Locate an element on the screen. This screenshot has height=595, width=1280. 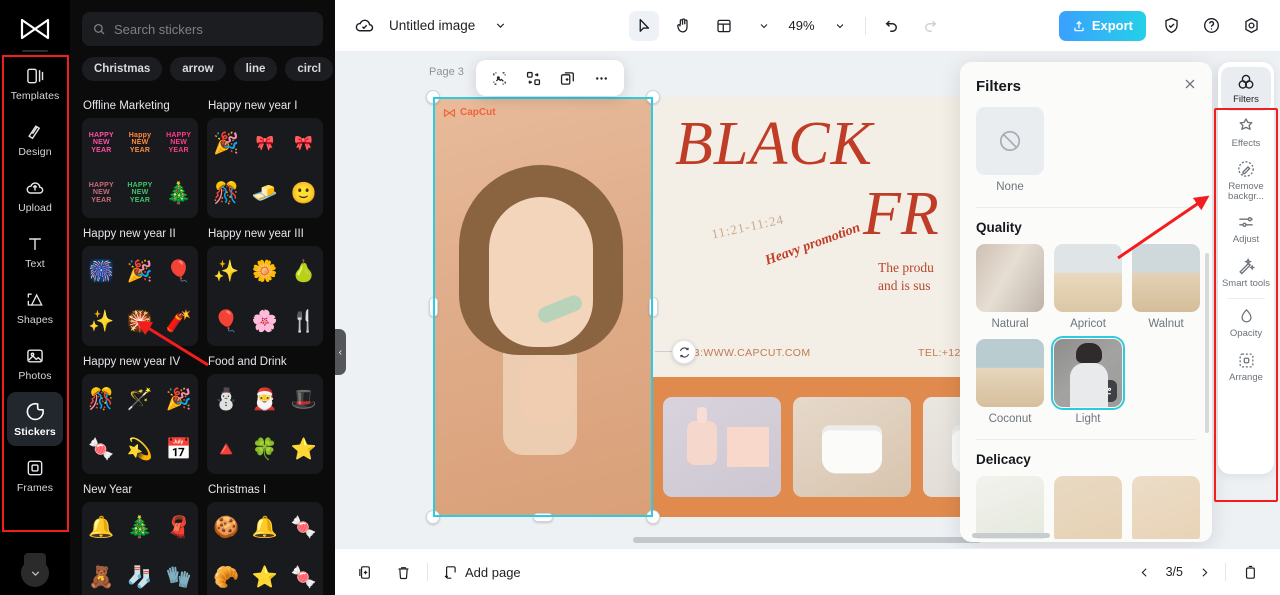
crop-button is located at coordinates (499, 78).